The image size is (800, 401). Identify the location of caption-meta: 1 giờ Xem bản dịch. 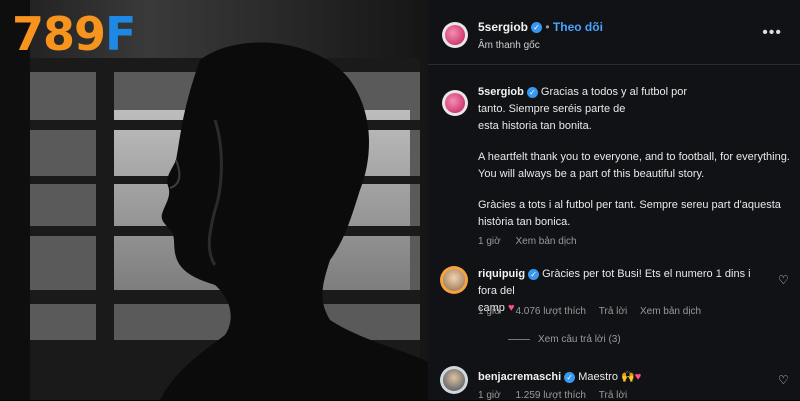
(527, 241).